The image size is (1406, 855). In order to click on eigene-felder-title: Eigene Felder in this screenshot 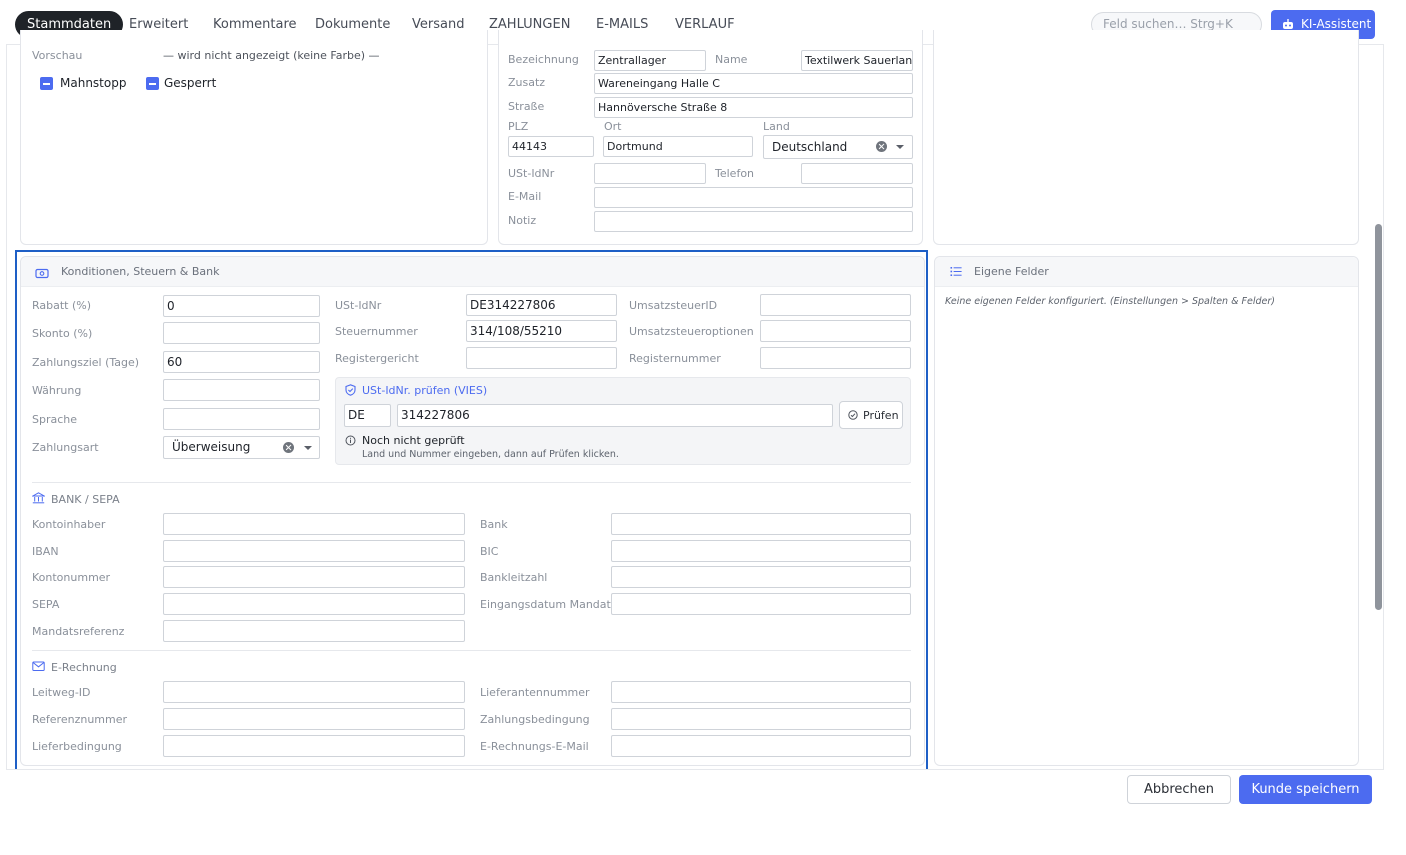, I will do `click(1011, 271)`.